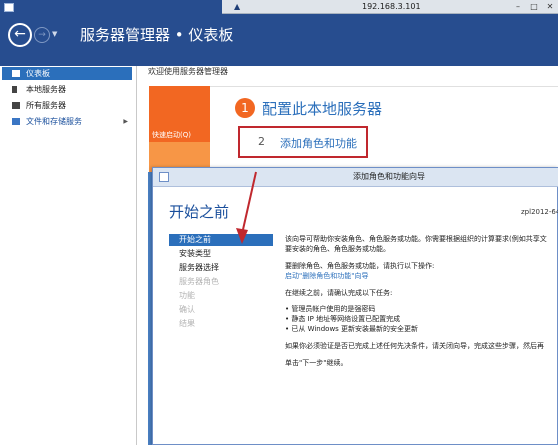  What do you see at coordinates (389, 176) in the screenshot?
I see `wizard-title: 添加角色和功能向导` at bounding box center [389, 176].